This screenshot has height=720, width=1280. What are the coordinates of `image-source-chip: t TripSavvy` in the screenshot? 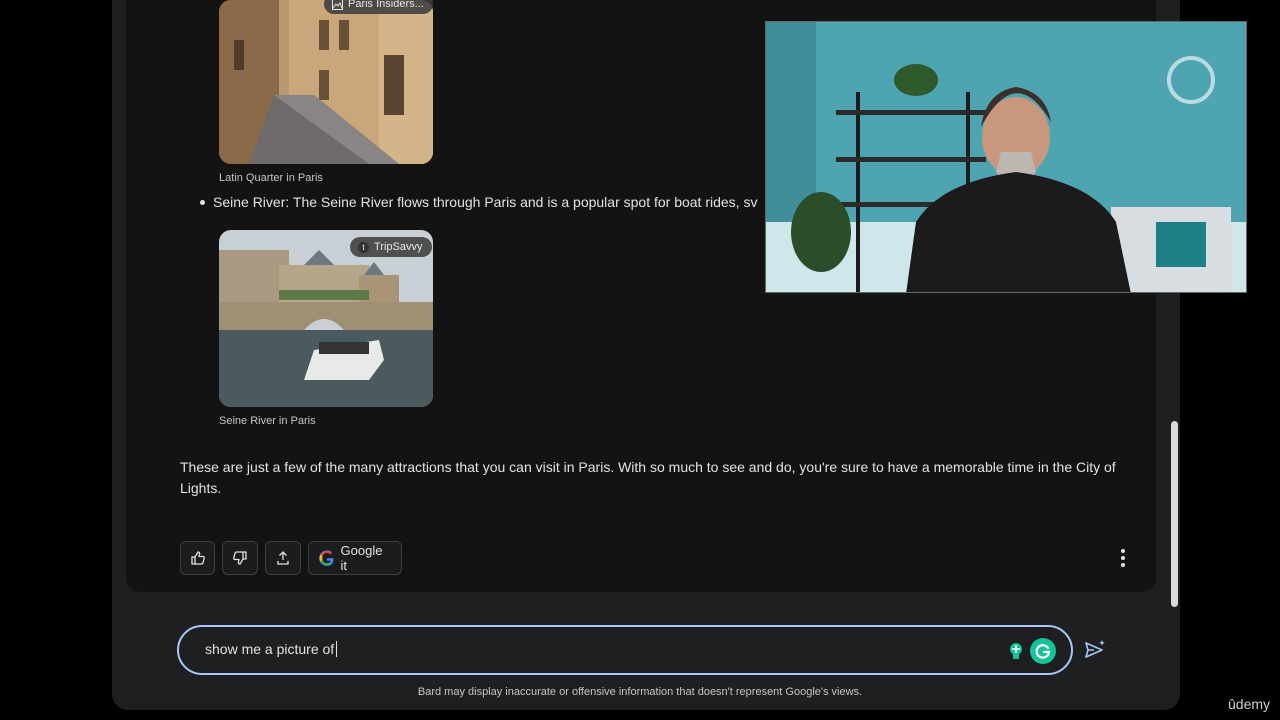 It's located at (391, 247).